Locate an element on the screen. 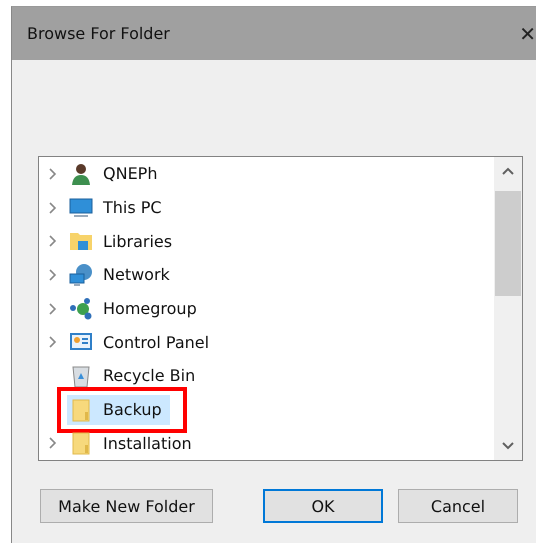  scroll-down-icon is located at coordinates (508, 446).